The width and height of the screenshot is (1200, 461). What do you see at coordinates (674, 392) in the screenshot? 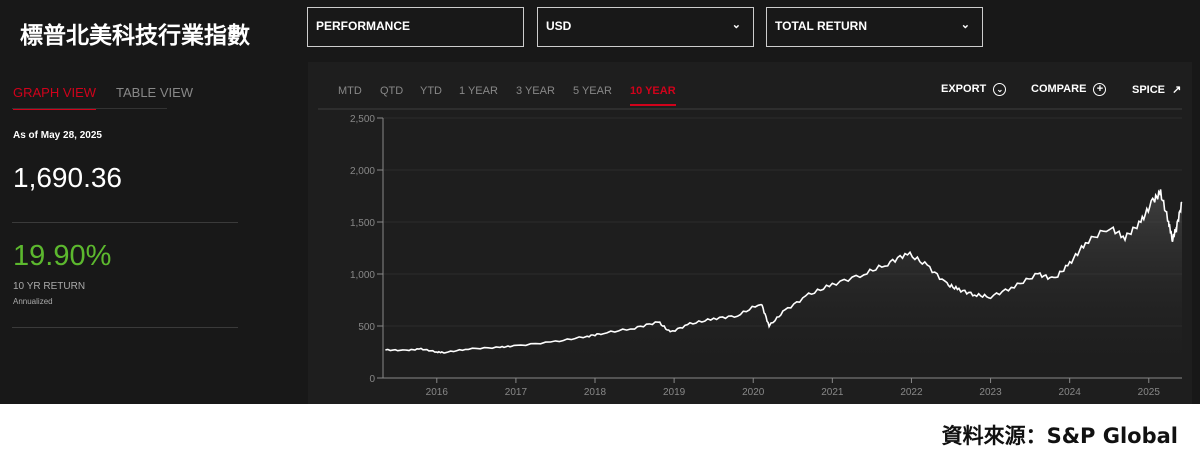
I see `x-tick-label: 2019` at bounding box center [674, 392].